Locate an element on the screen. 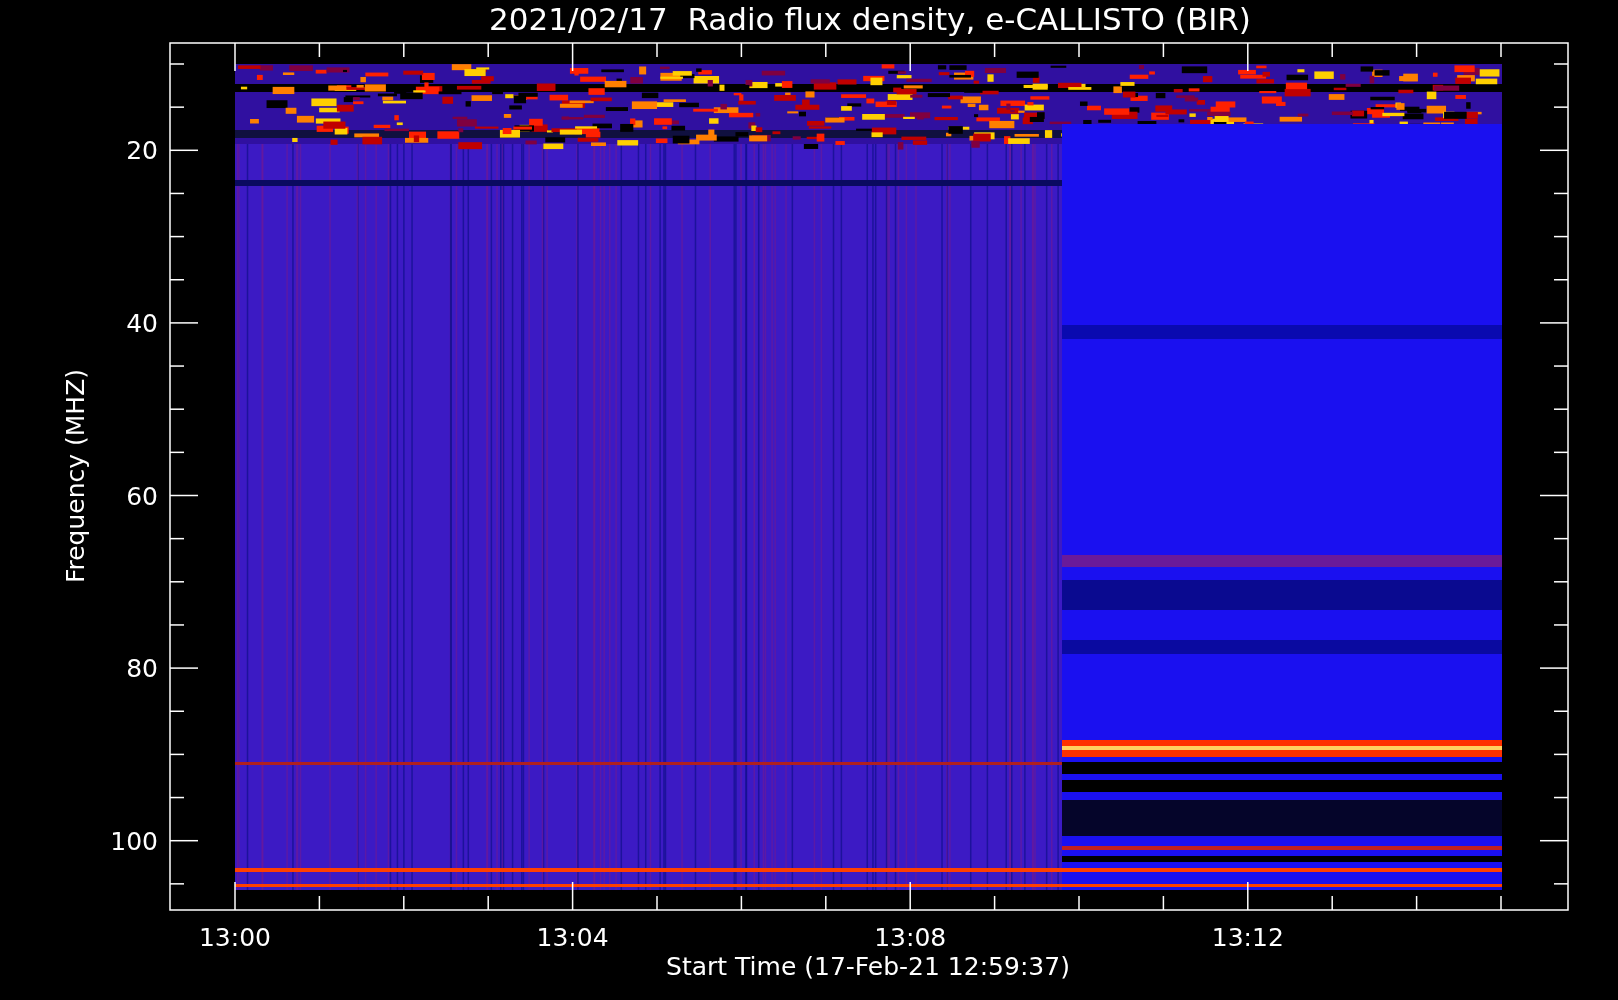  y-tick-label: 20 is located at coordinates (142, 151).